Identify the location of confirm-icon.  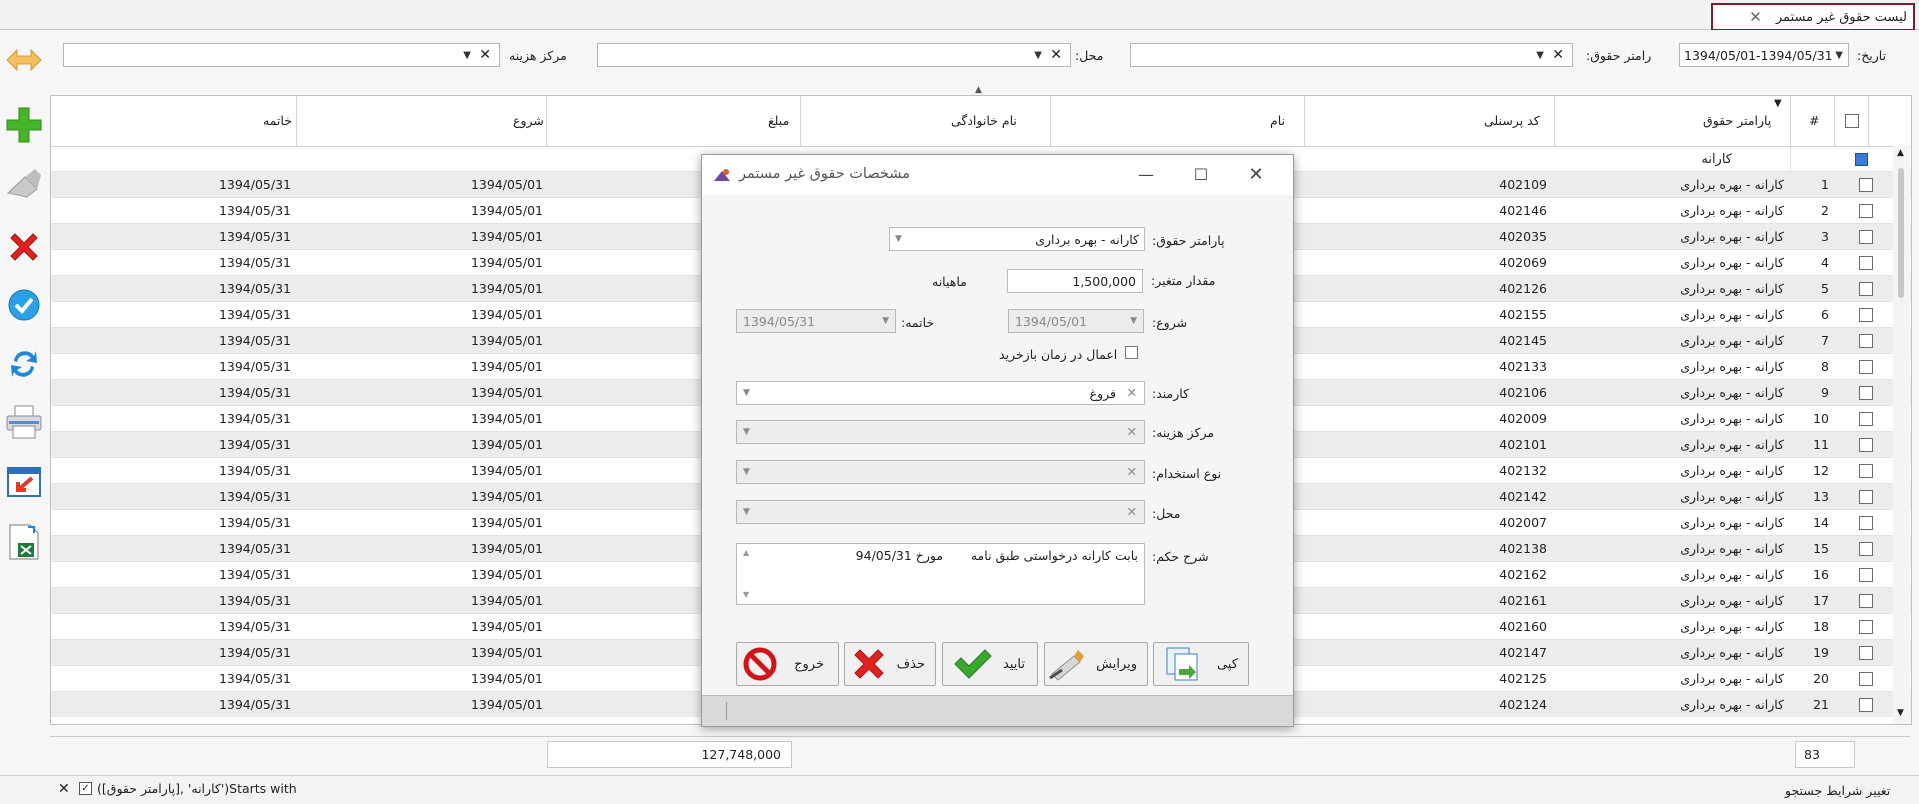
(24, 305).